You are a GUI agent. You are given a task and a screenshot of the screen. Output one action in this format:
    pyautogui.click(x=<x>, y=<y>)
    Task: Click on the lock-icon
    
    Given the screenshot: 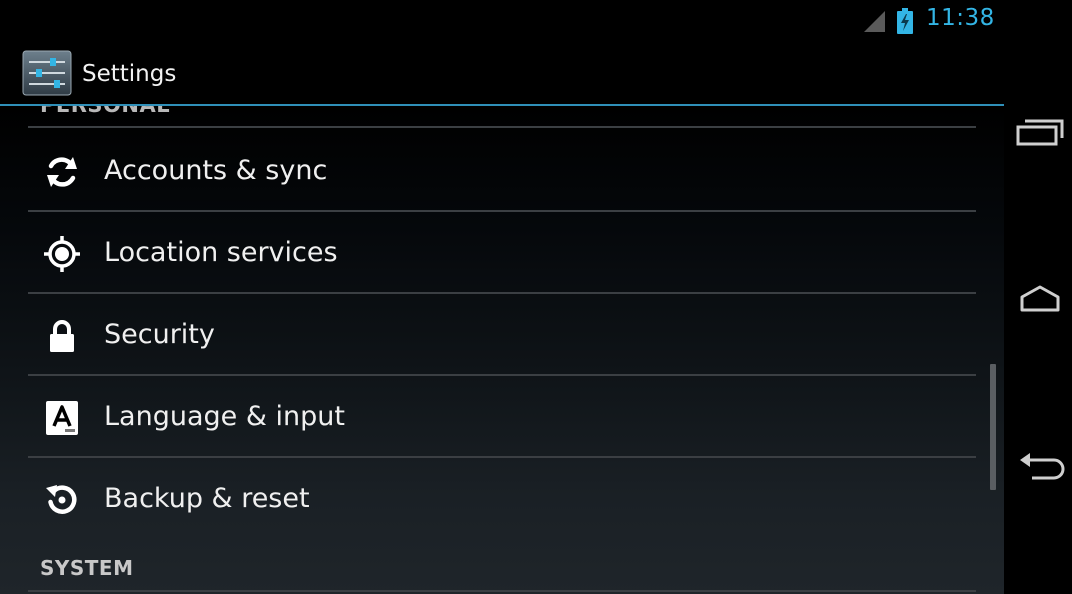 What is the action you would take?
    pyautogui.click(x=62, y=336)
    